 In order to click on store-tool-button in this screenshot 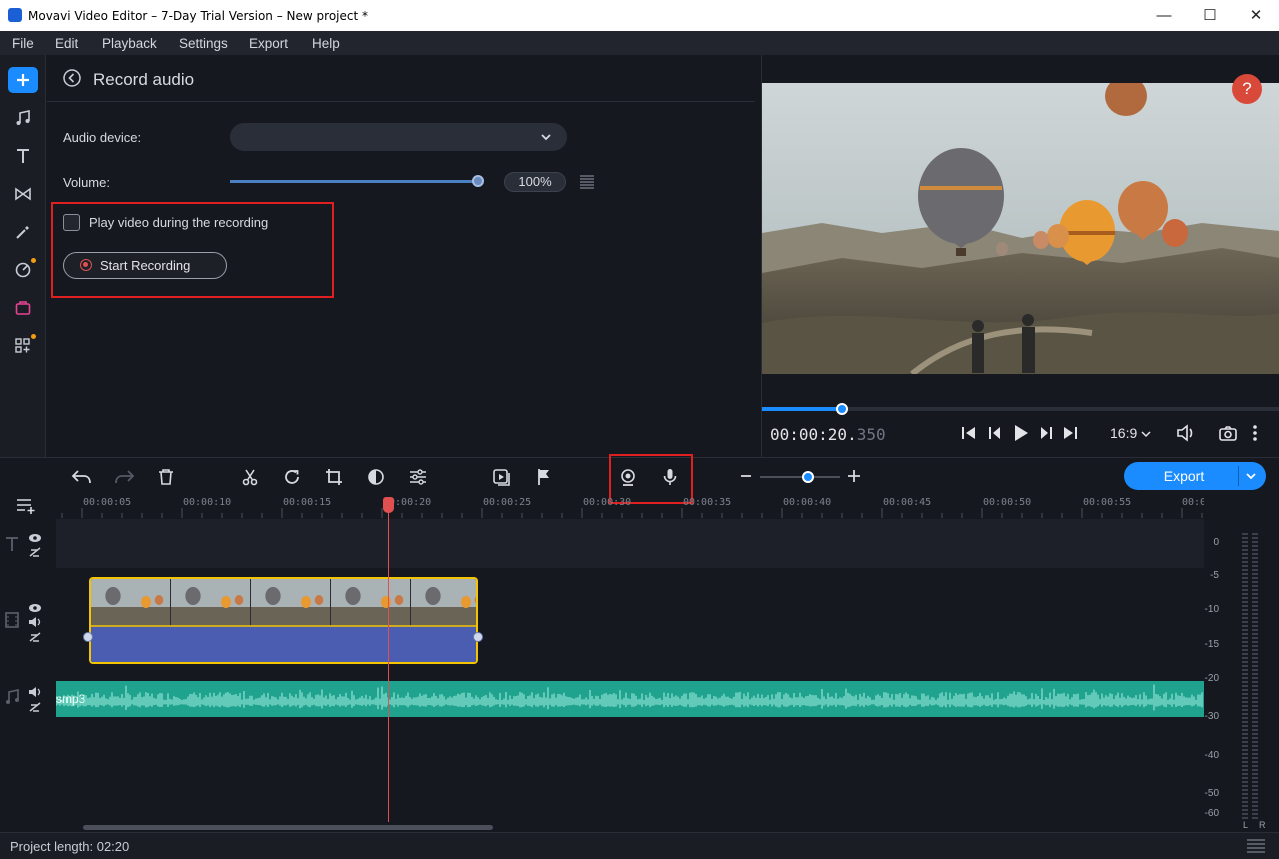, I will do `click(23, 308)`.